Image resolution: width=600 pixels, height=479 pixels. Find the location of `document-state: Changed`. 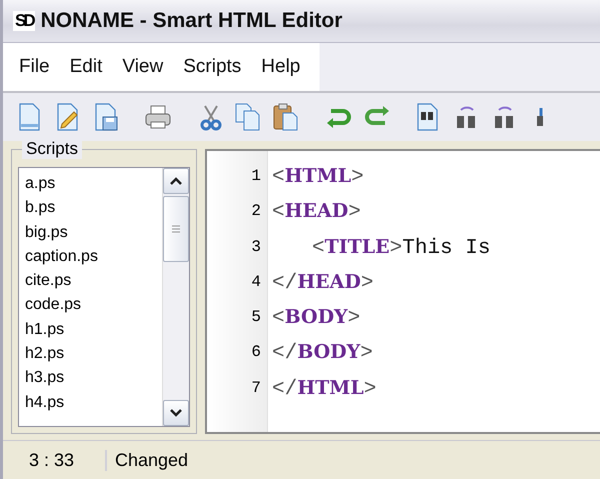

document-state: Changed is located at coordinates (151, 460).